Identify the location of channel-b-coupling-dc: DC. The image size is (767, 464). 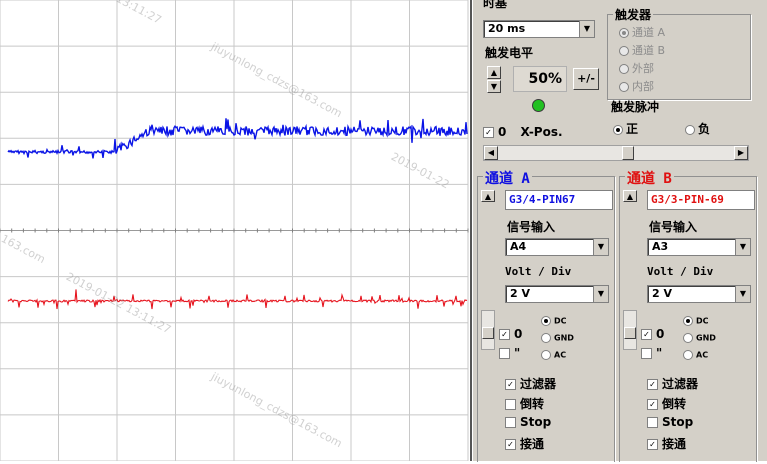
(696, 321).